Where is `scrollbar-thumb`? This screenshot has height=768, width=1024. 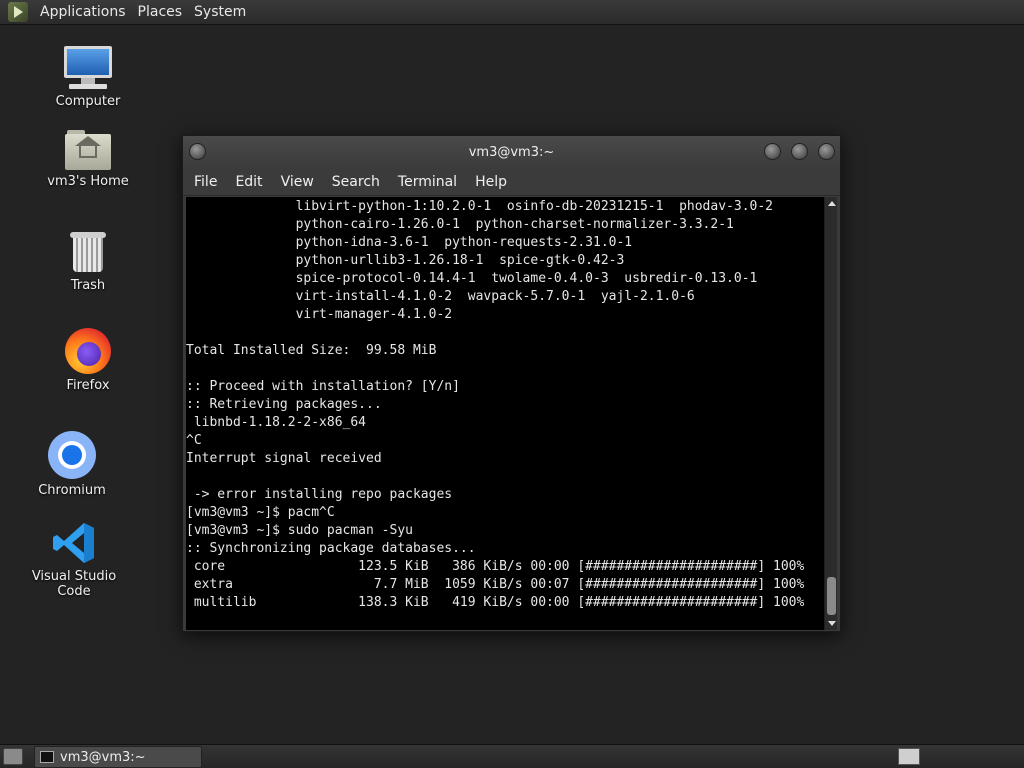 scrollbar-thumb is located at coordinates (831, 596).